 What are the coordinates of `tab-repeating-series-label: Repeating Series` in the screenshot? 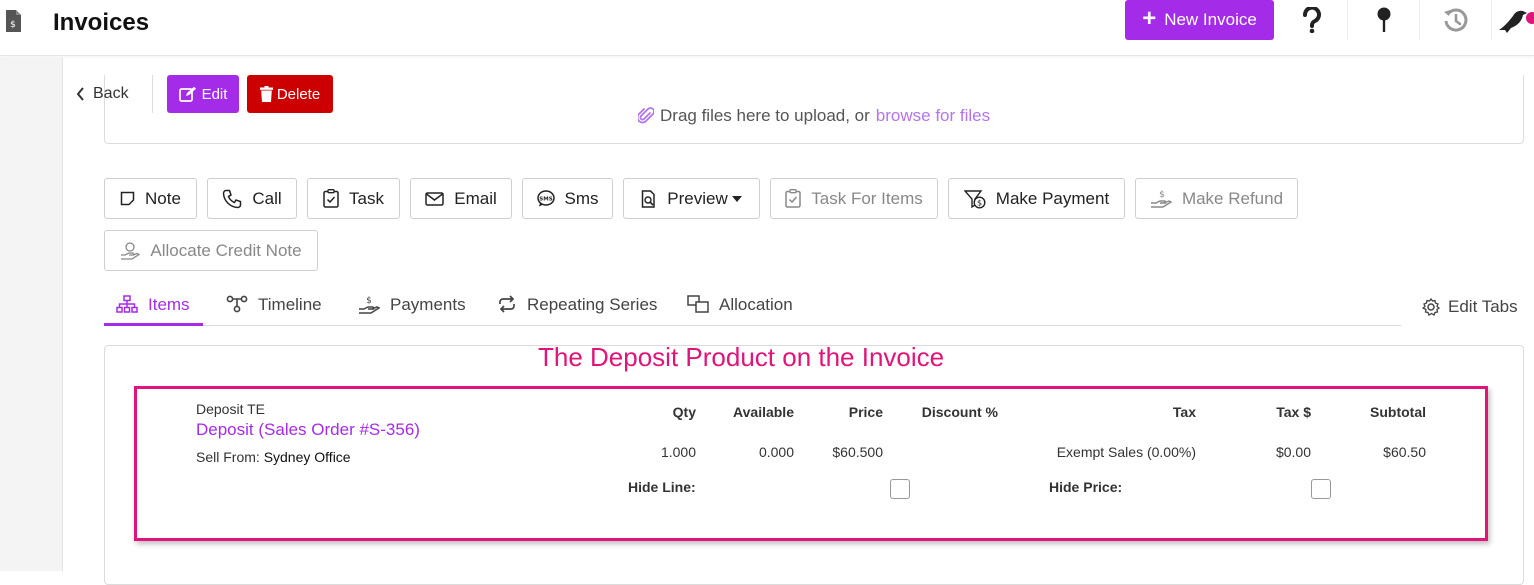 It's located at (592, 304).